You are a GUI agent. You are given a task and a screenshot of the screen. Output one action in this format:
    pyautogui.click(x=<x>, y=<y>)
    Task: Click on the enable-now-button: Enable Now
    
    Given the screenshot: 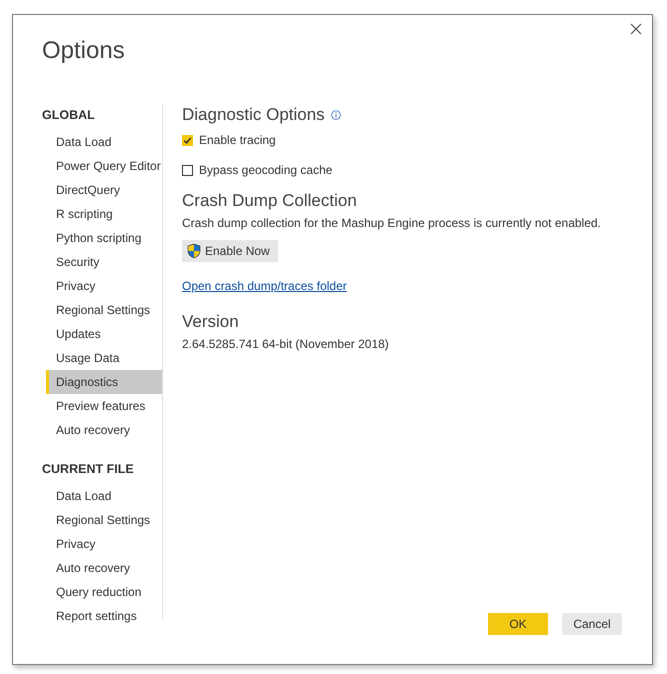 What is the action you would take?
    pyautogui.click(x=230, y=251)
    